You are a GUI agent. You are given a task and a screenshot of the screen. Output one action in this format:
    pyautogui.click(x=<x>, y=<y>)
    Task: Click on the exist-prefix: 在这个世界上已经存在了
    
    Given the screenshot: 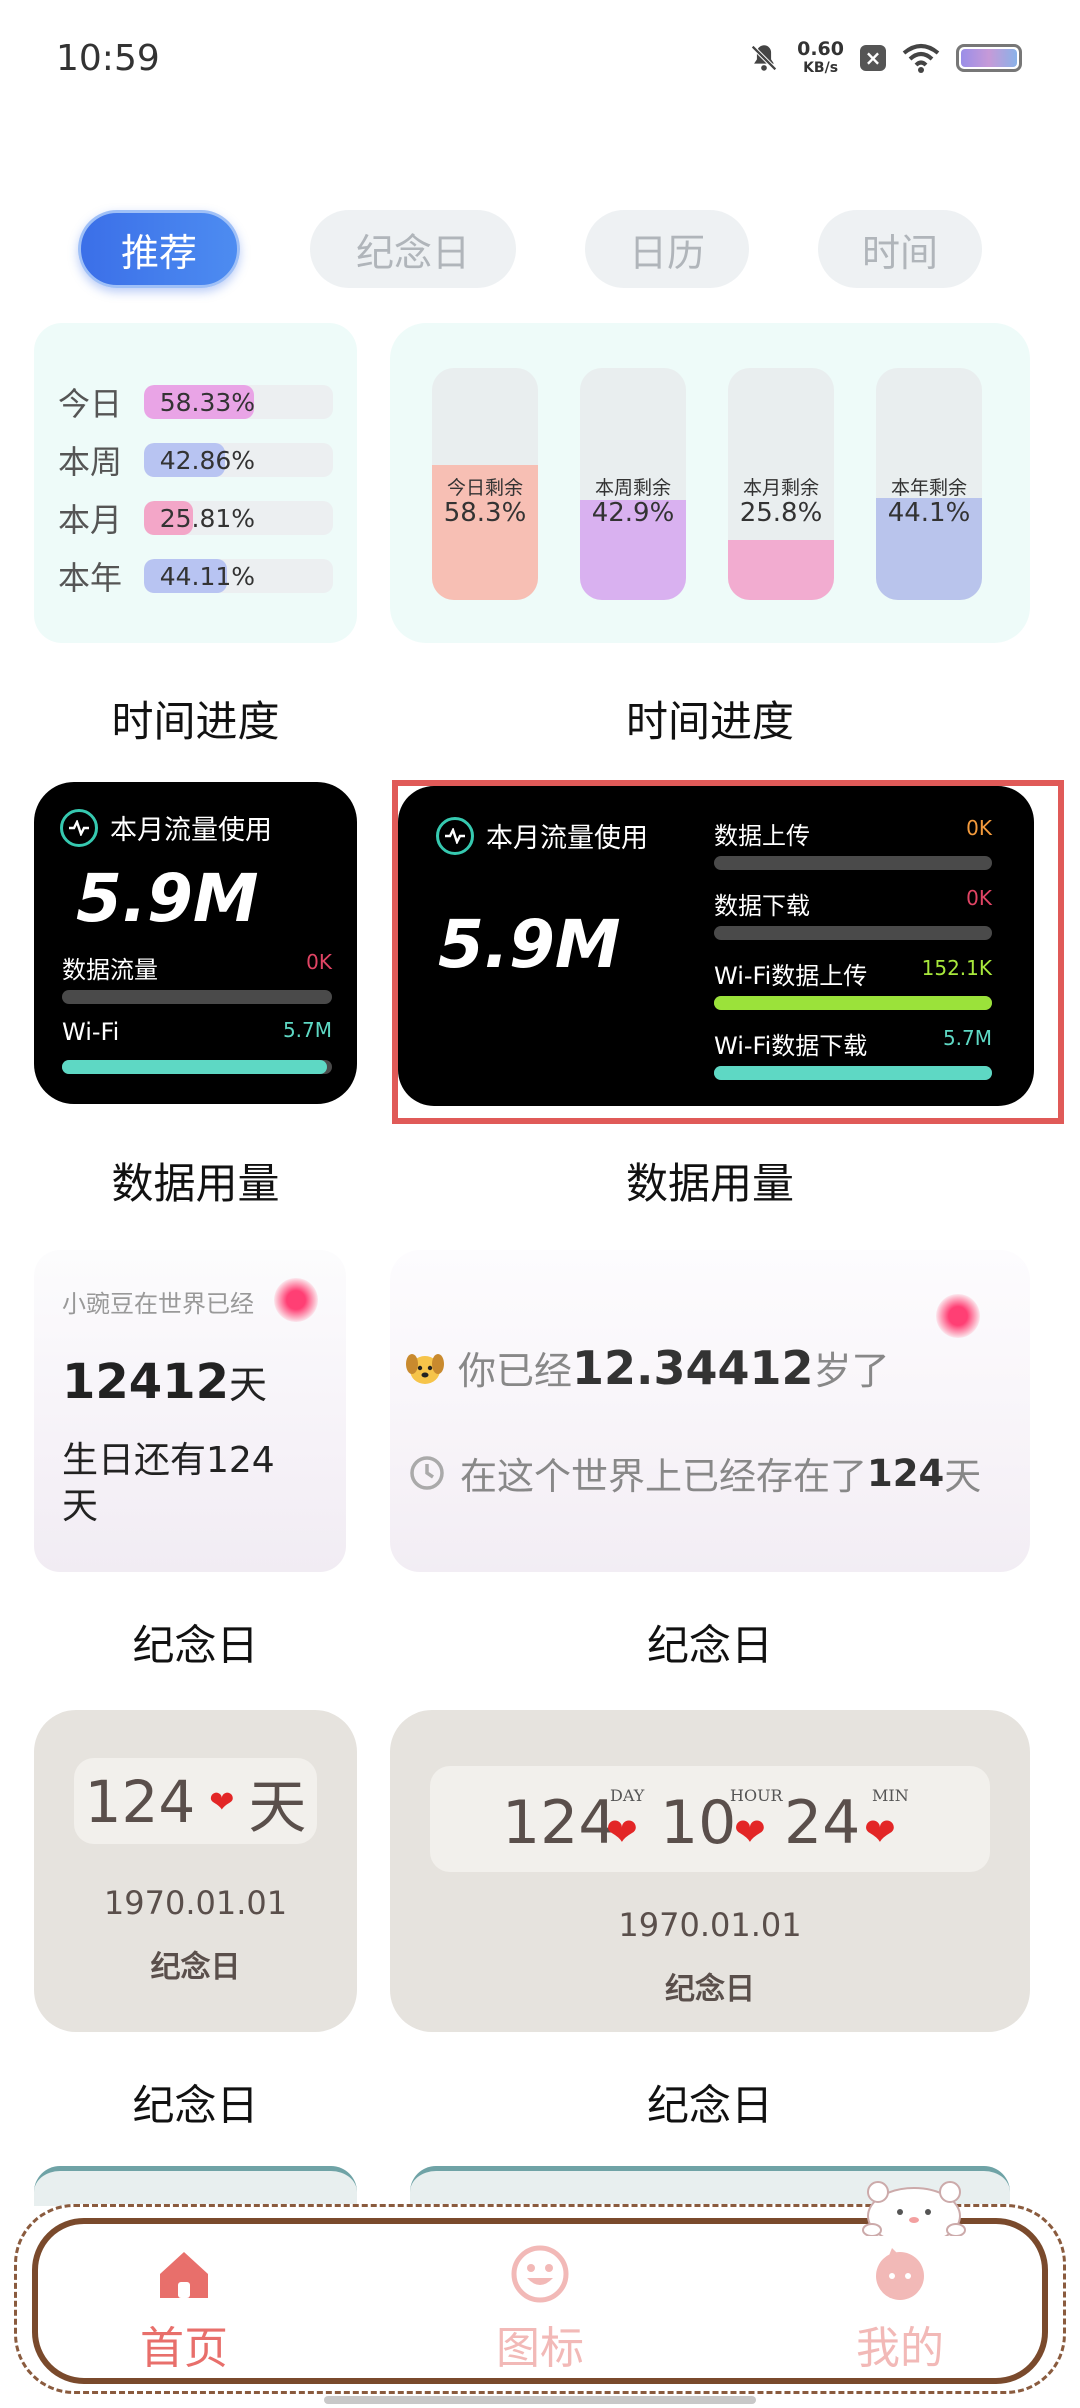 What is the action you would take?
    pyautogui.click(x=663, y=1476)
    